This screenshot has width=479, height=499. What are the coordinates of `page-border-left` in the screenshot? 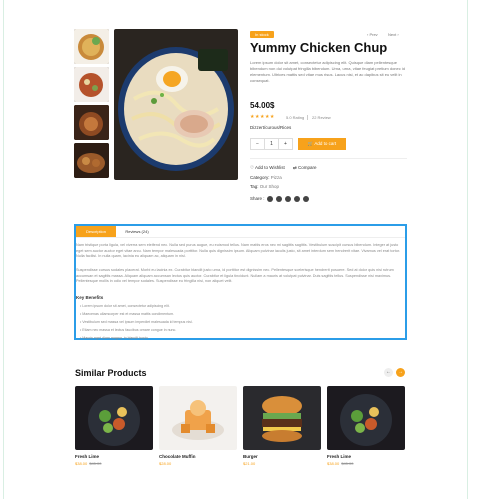 It's located at (3, 249).